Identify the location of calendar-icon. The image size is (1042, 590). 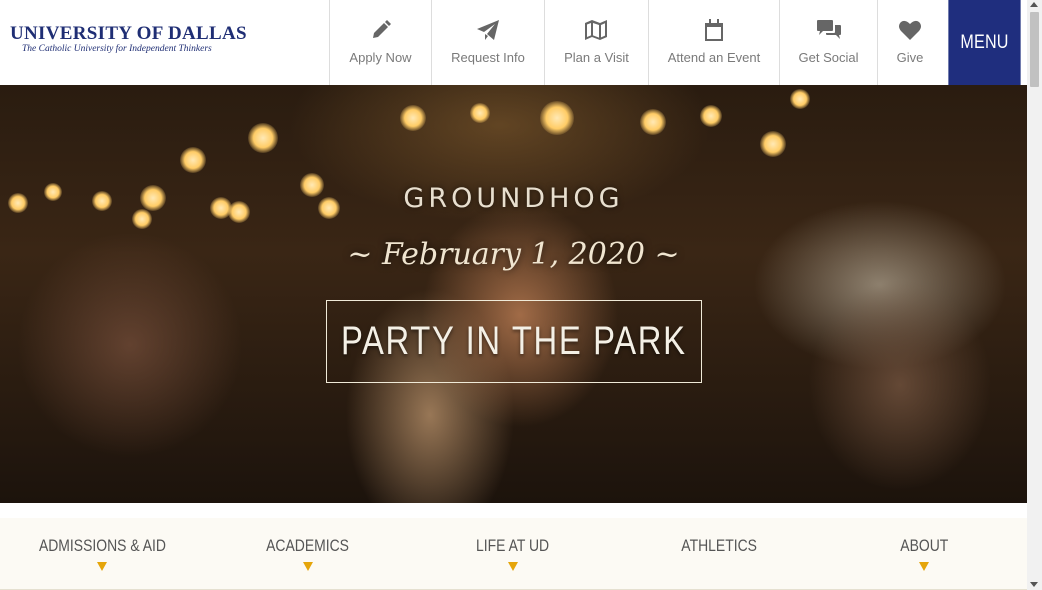
(714, 30).